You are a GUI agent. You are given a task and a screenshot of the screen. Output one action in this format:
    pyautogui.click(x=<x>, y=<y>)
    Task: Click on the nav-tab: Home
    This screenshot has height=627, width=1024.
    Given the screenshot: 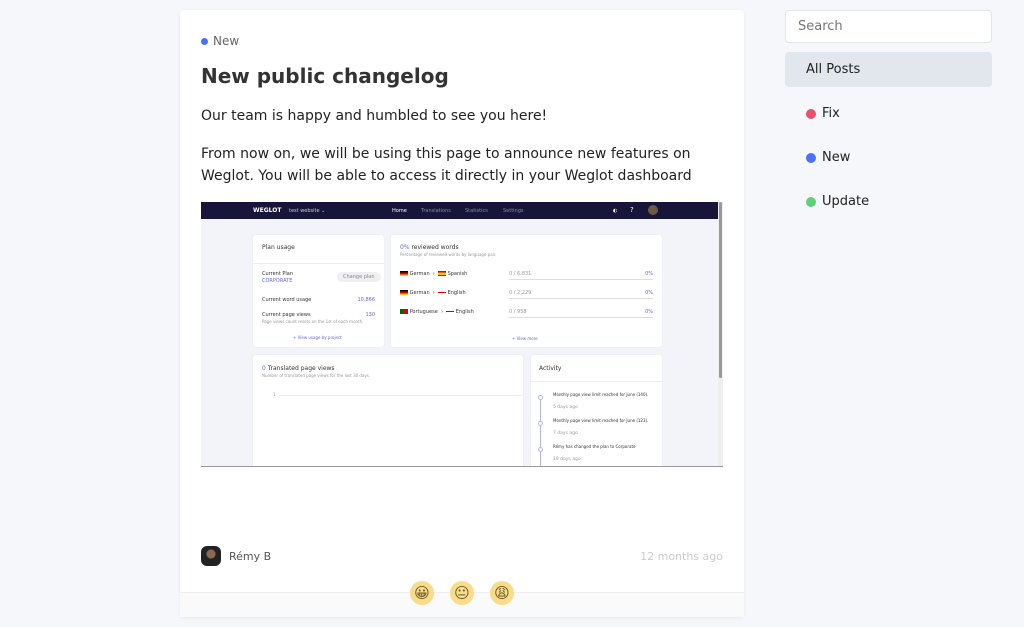 What is the action you would take?
    pyautogui.click(x=399, y=211)
    